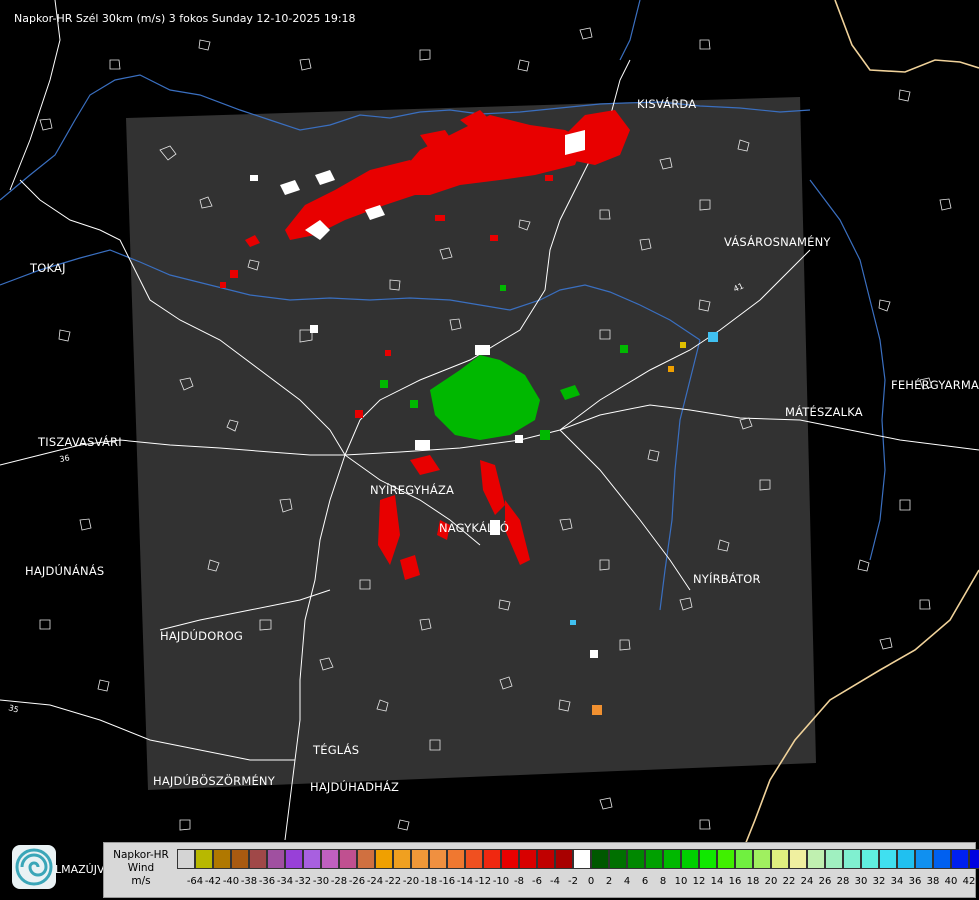 This screenshot has height=900, width=979. What do you see at coordinates (727, 579) in the screenshot?
I see `city-label: NYÍRBÁTOR` at bounding box center [727, 579].